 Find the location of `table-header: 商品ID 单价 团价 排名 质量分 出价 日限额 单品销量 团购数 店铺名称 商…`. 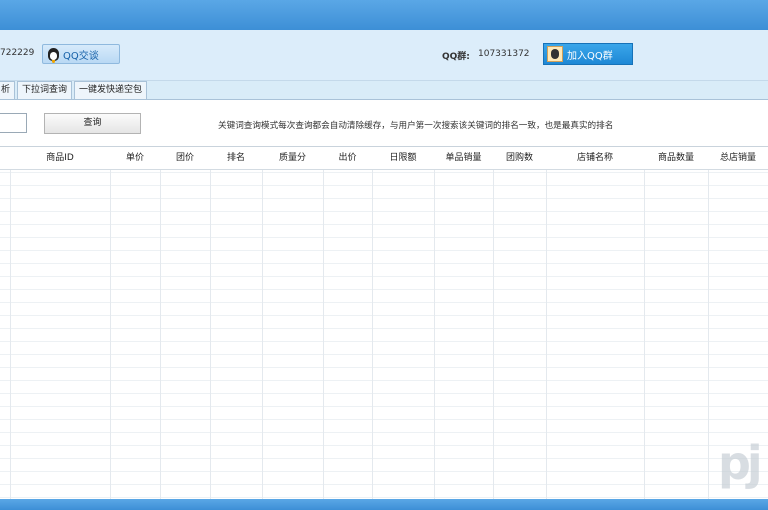

table-header: 商品ID 单价 团价 排名 质量分 出价 日限额 单品销量 团购数 店铺名称 商… is located at coordinates (384, 158).